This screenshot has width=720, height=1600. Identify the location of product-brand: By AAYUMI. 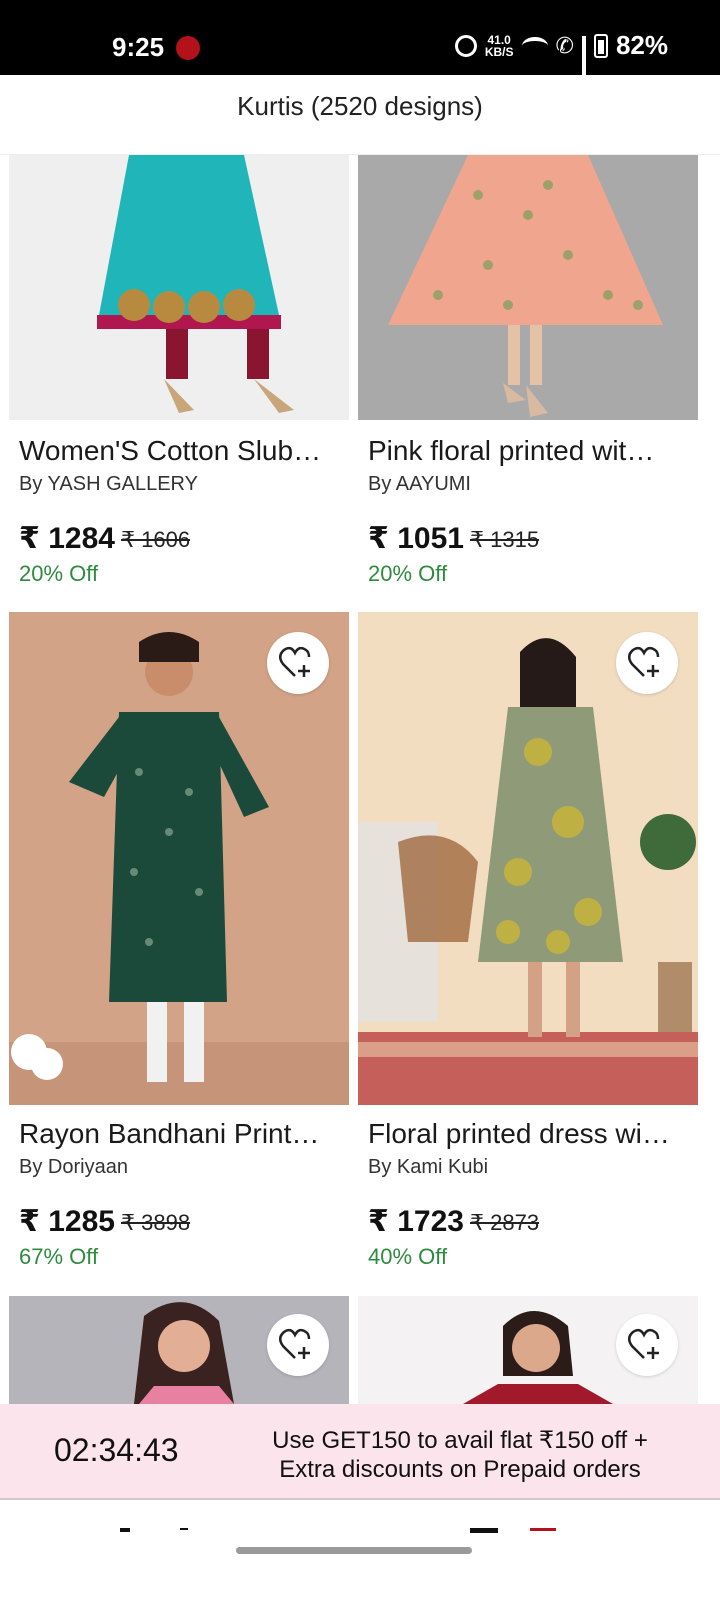
(419, 484).